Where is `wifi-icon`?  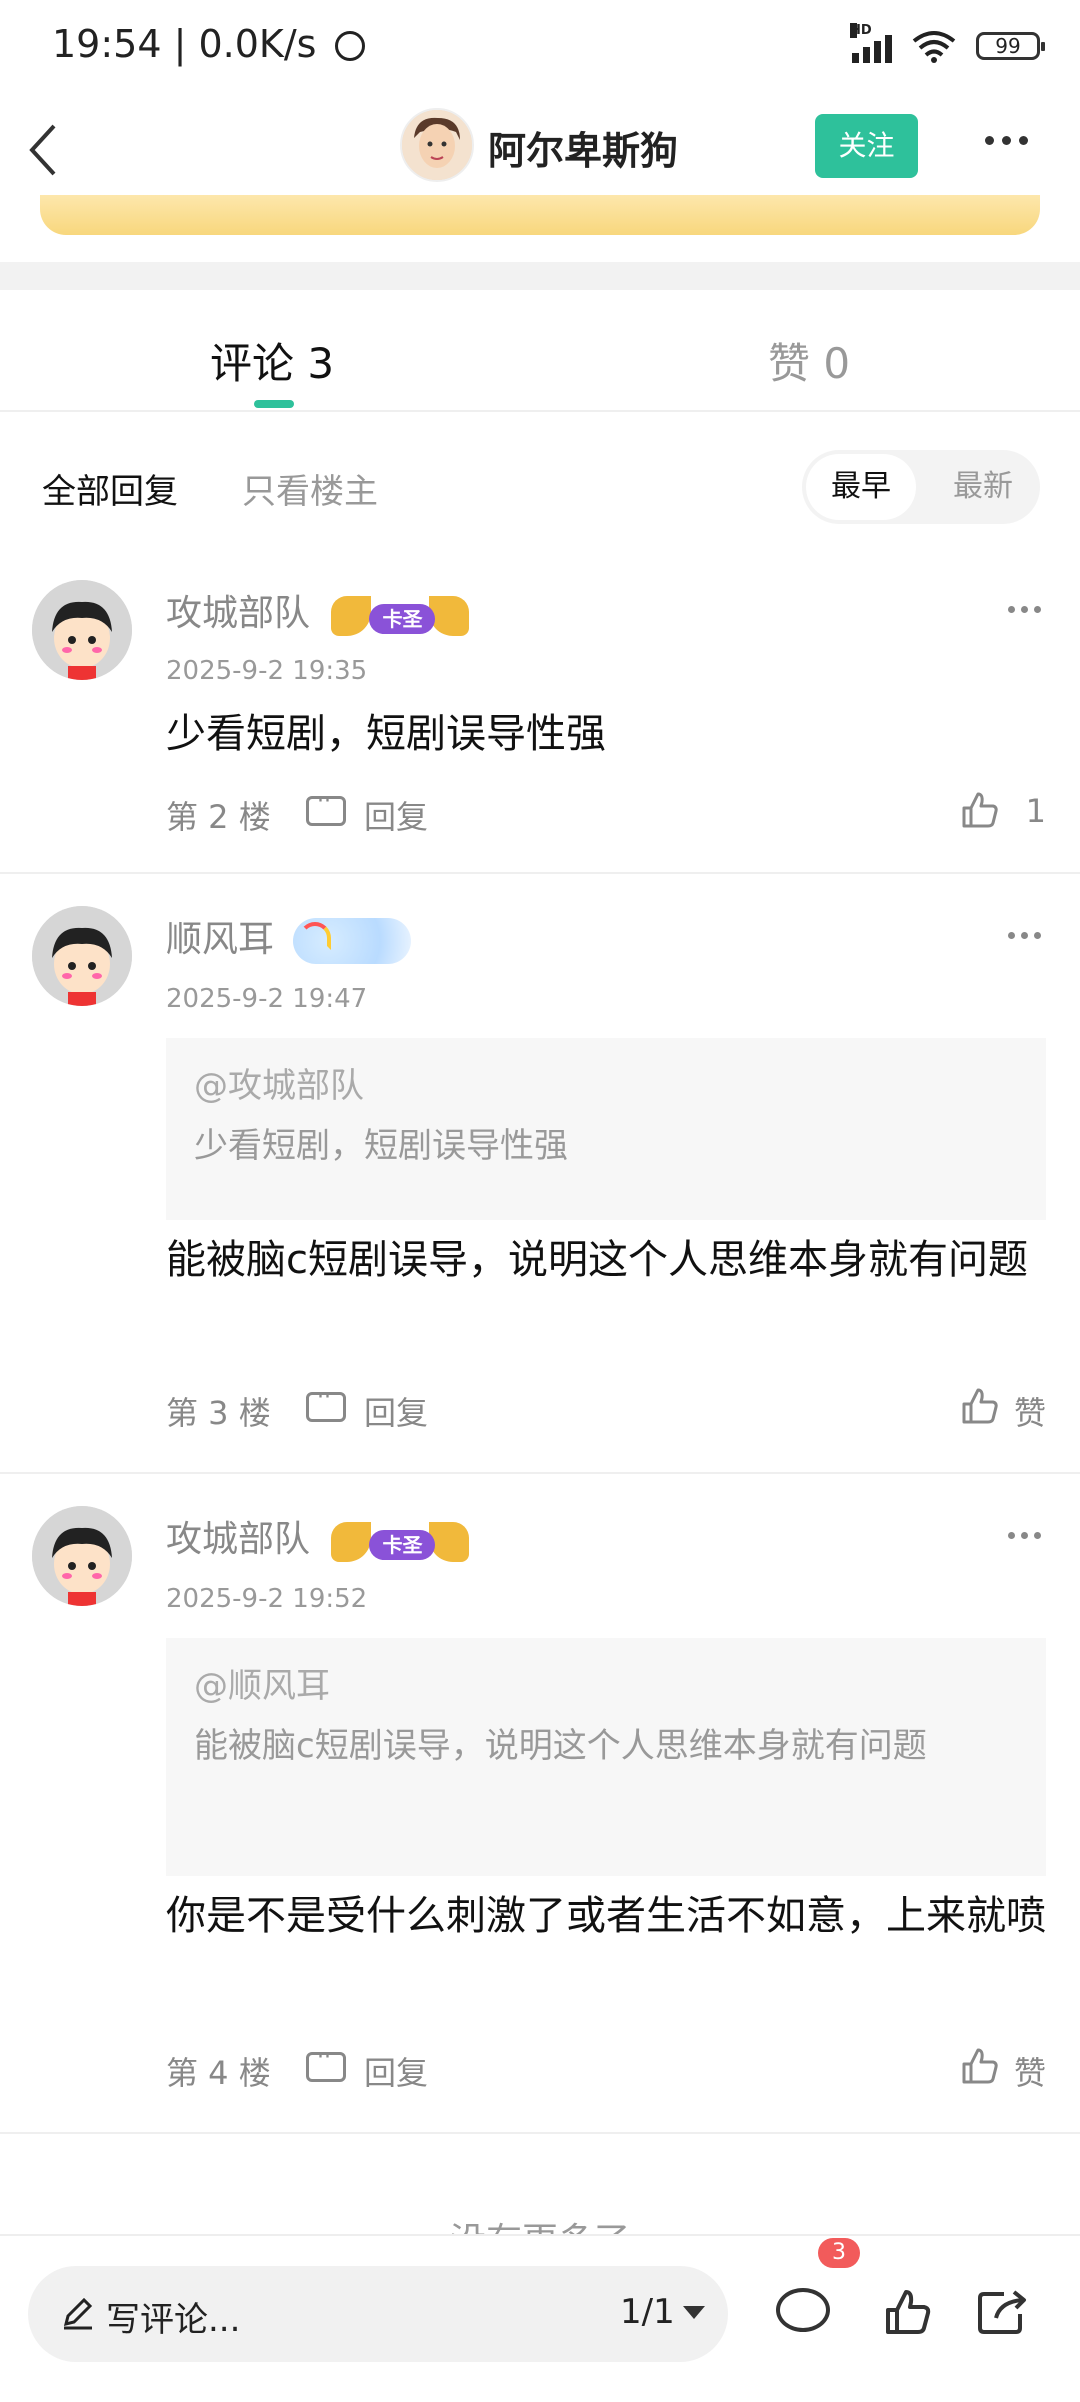
wifi-icon is located at coordinates (934, 47).